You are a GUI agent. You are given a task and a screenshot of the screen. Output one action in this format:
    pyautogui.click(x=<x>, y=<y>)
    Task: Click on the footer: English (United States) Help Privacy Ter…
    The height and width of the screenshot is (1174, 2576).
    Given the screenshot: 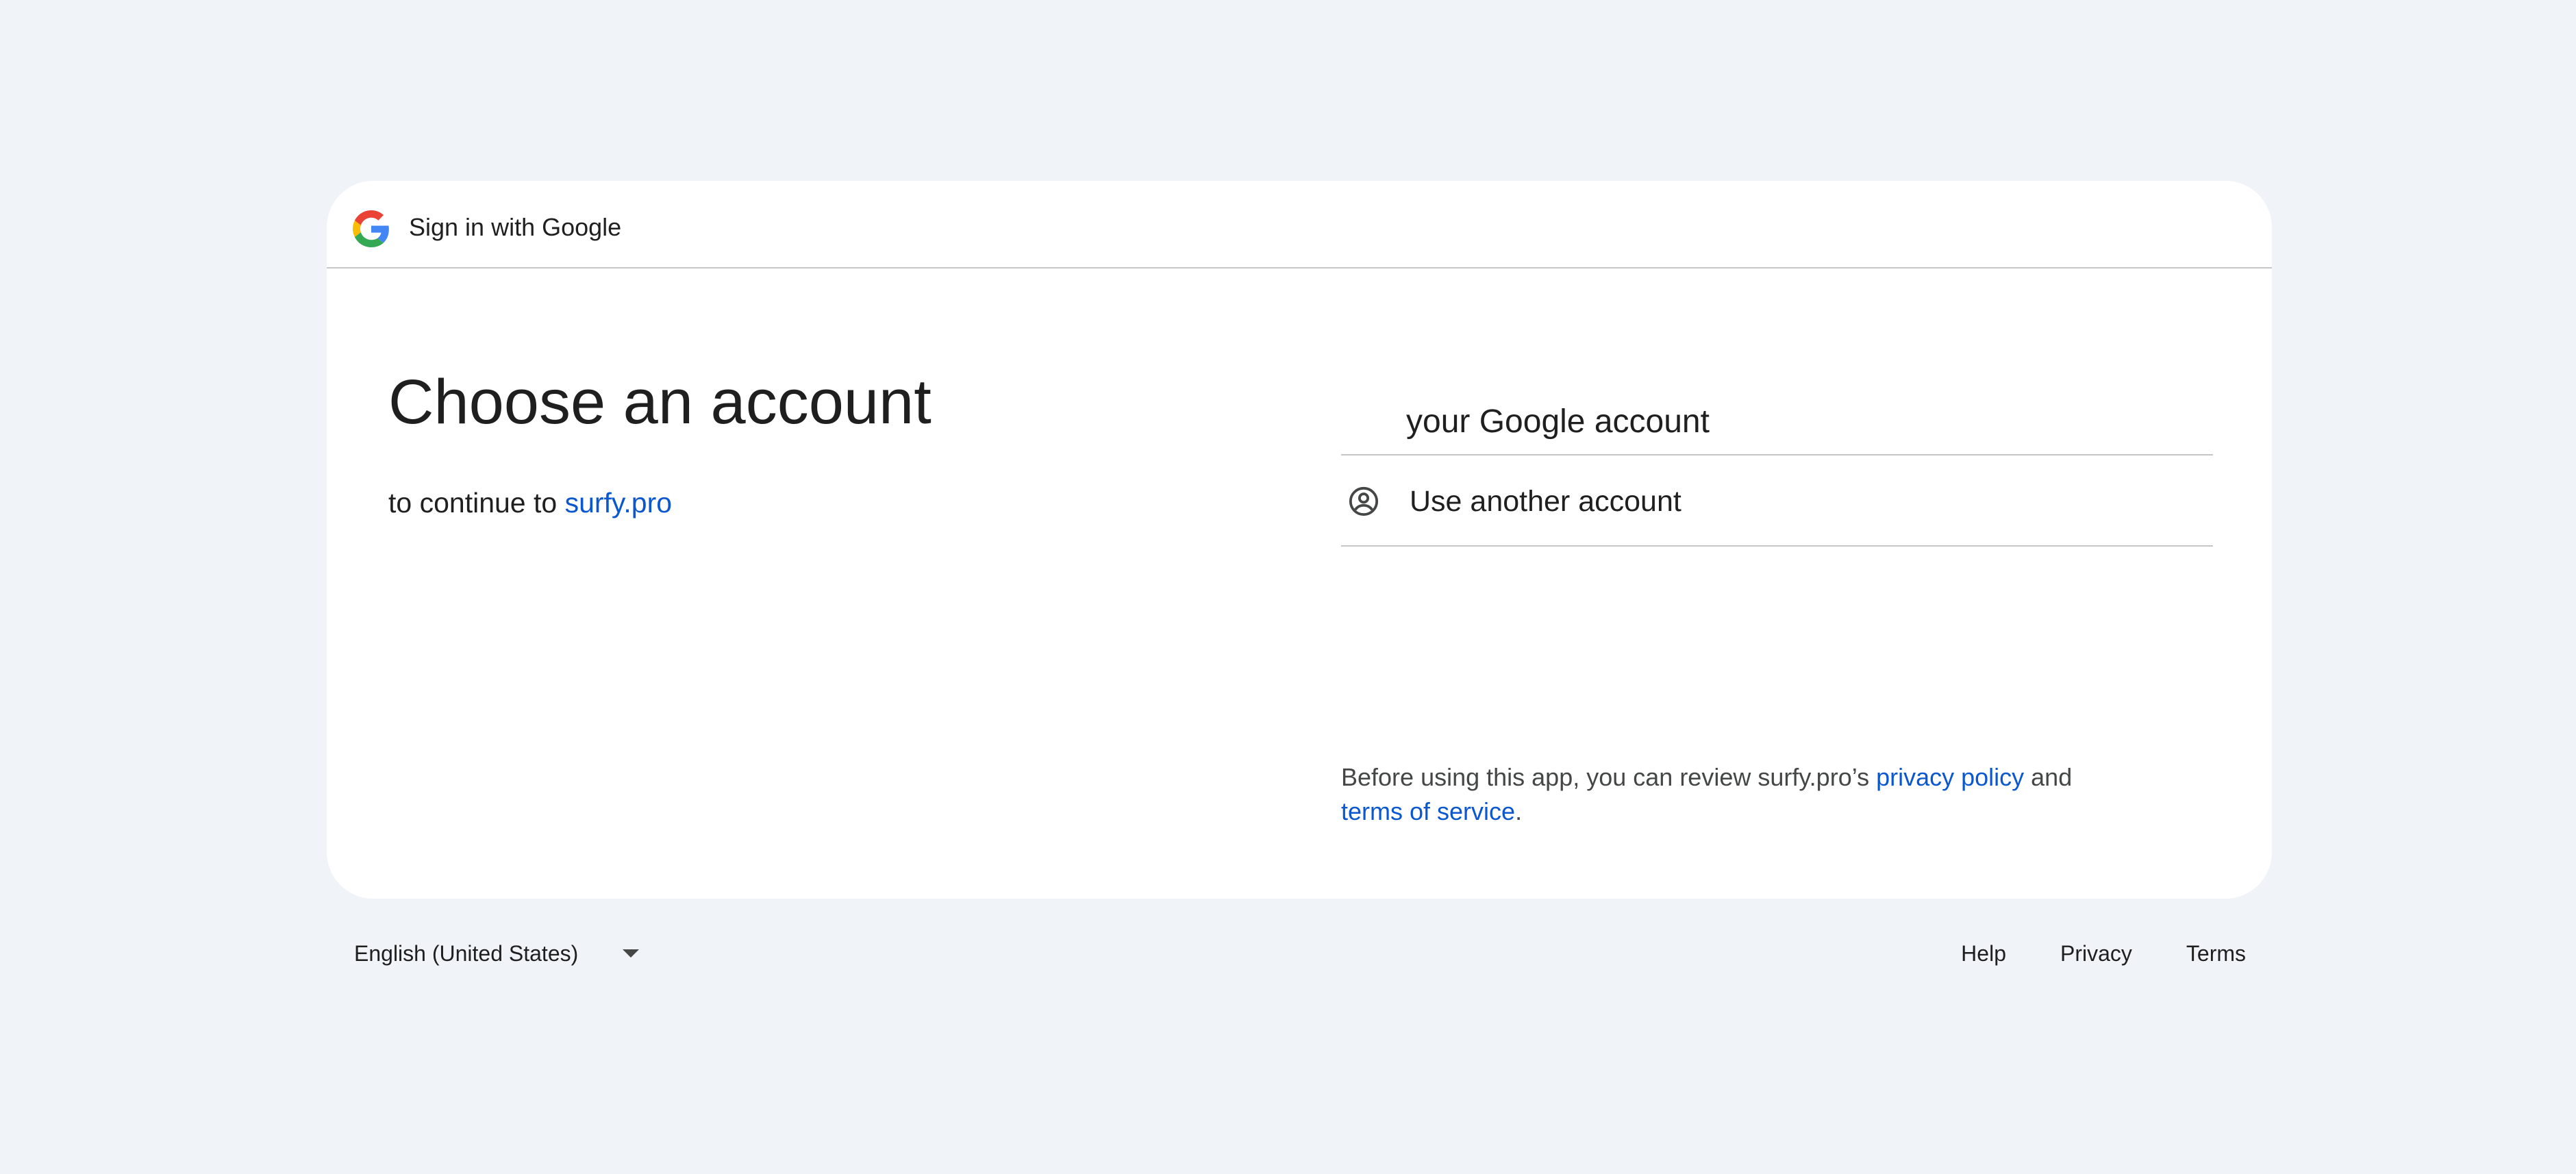 What is the action you would take?
    pyautogui.click(x=1300, y=953)
    